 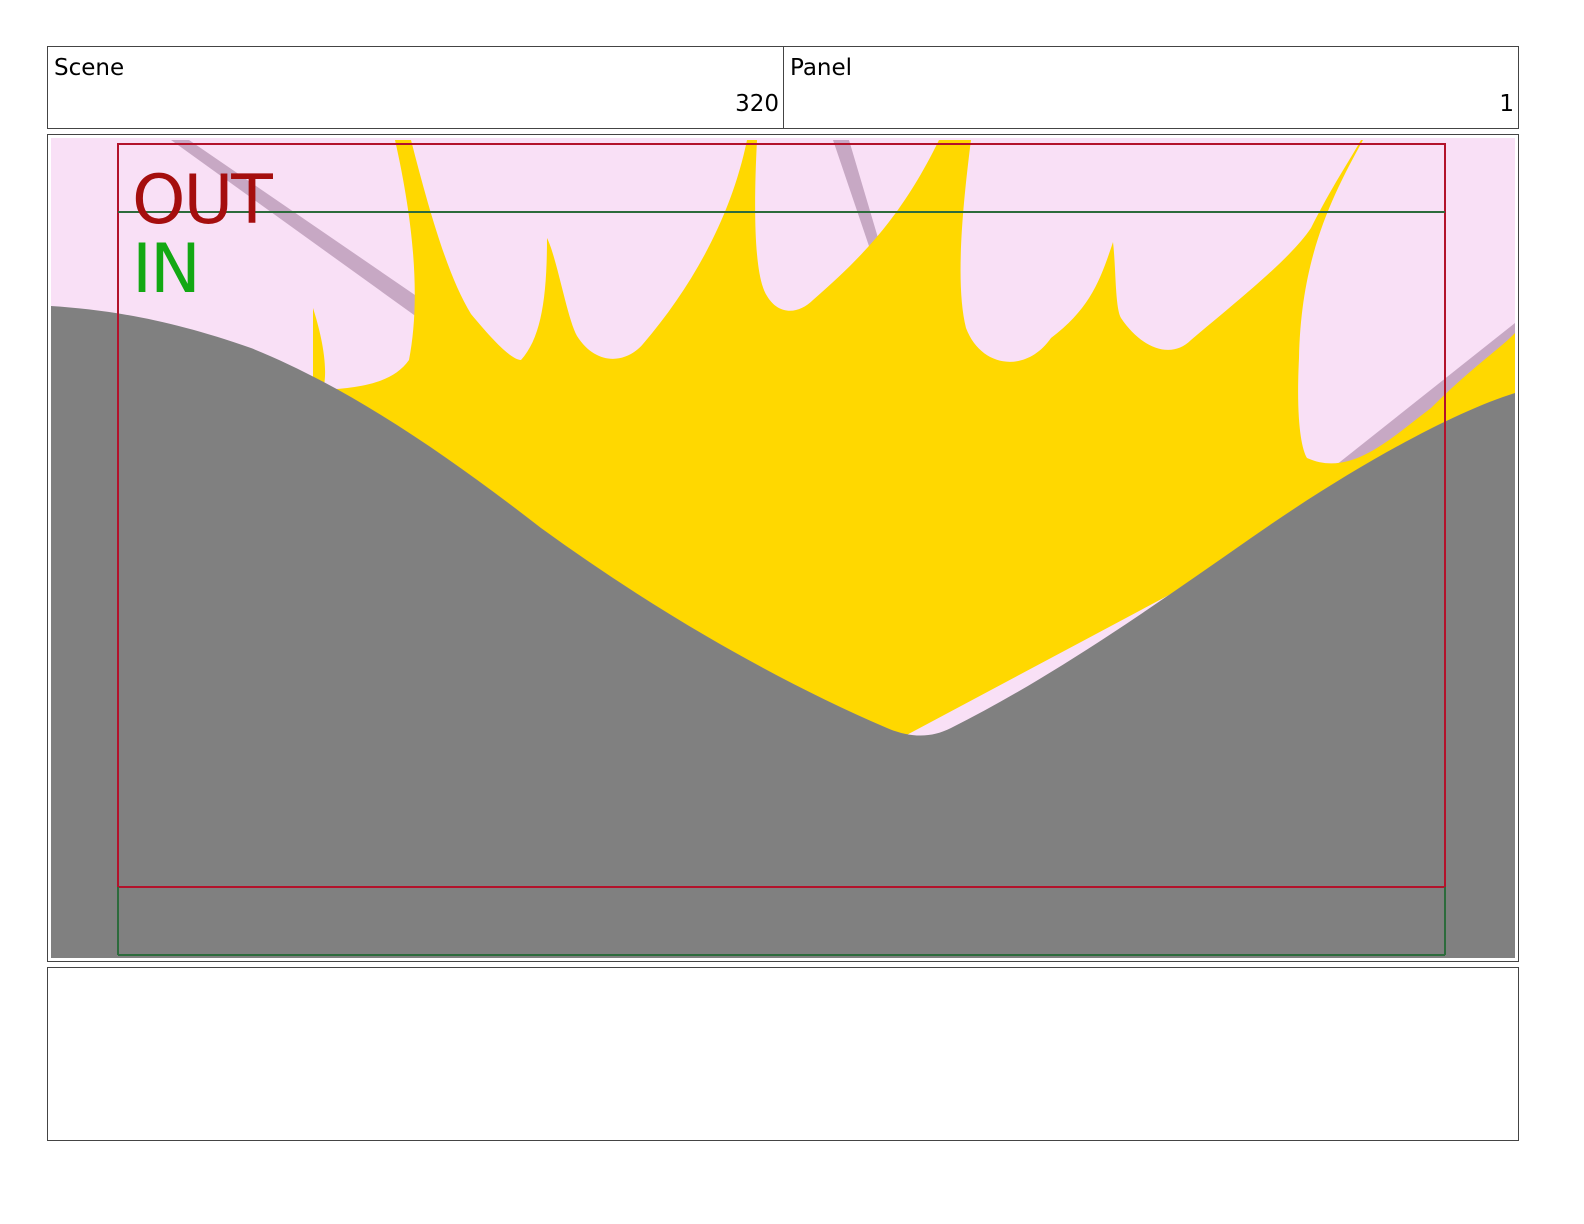 I want to click on panel-header: Scene 320 Panel 1, so click(x=783, y=87).